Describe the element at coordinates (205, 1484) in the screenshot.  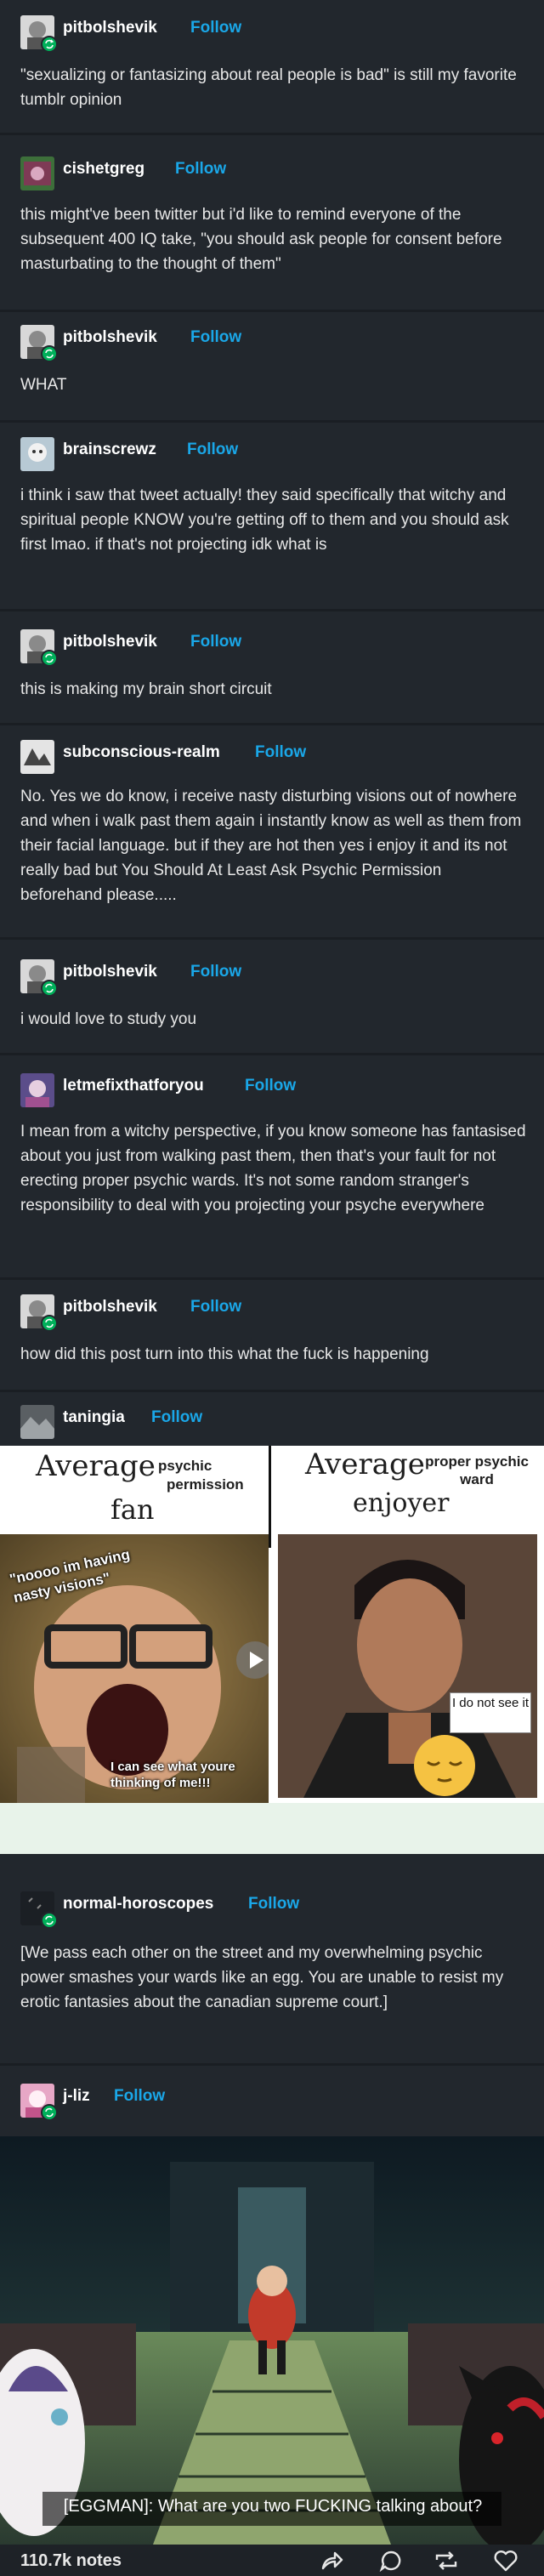
I see `meme-left-sub2: permission` at that location.